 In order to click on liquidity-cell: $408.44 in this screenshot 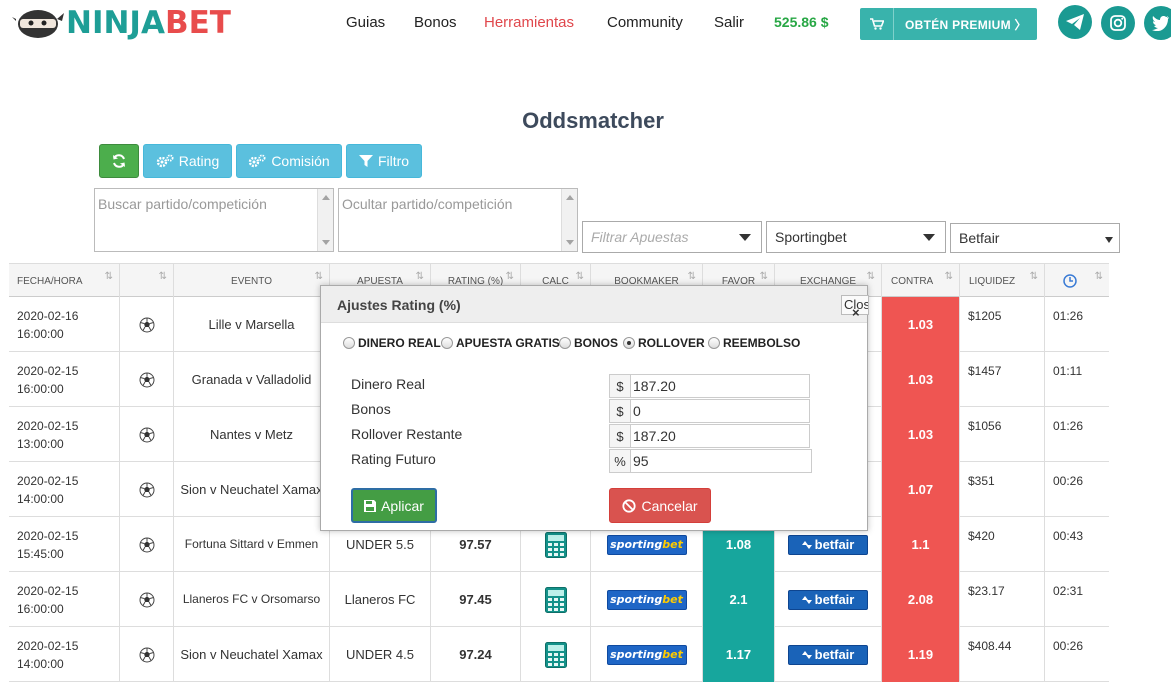, I will do `click(1002, 654)`.